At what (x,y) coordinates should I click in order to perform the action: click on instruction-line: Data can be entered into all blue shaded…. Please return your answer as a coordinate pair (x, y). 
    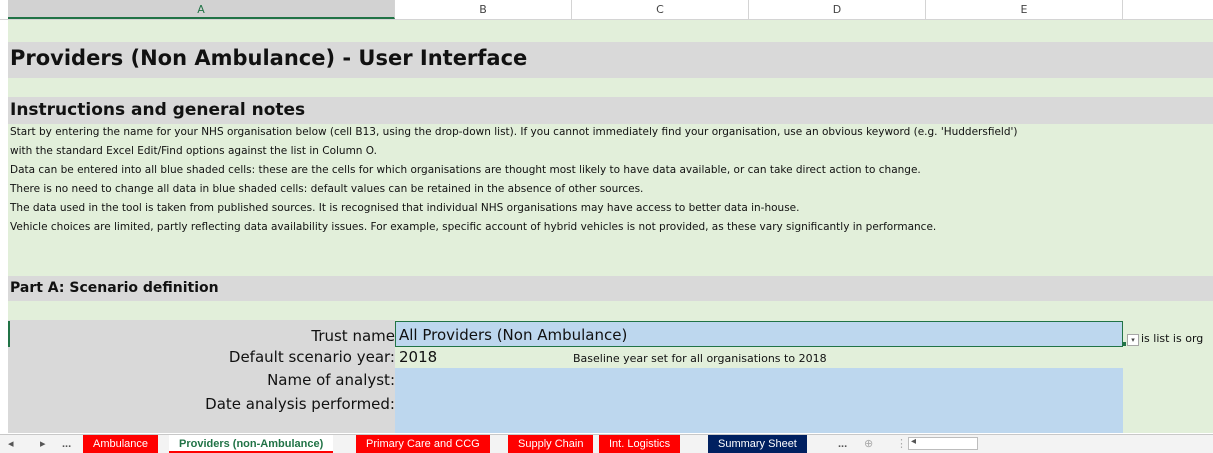
    Looking at the image, I should click on (465, 170).